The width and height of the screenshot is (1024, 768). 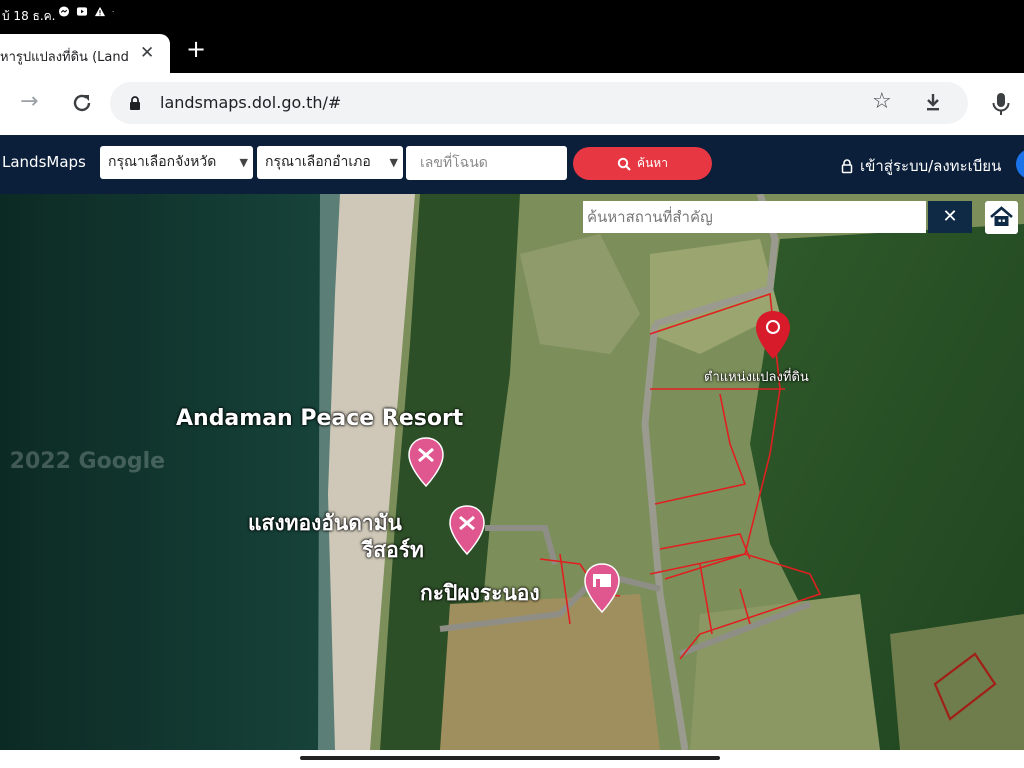 I want to click on place-search-input: ค้นหาสถานที่สำคัญ, so click(x=754, y=217).